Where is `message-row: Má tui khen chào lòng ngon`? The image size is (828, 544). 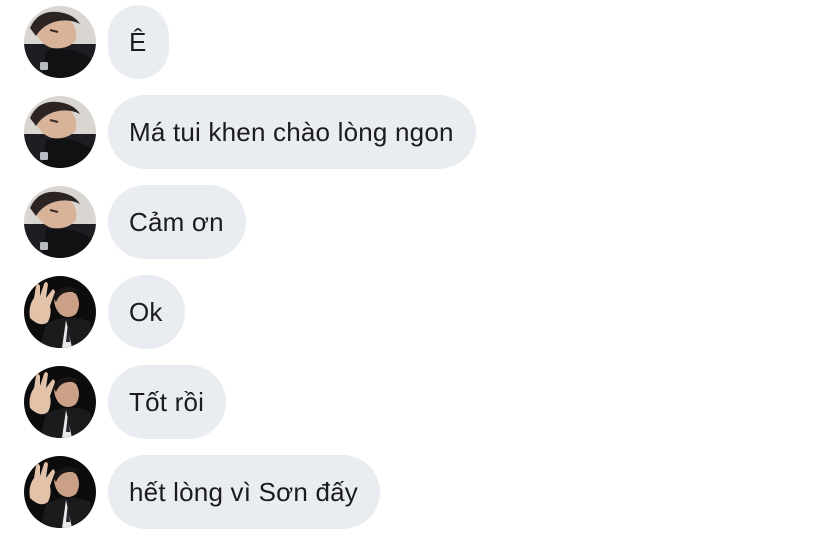 message-row: Má tui khen chào lòng ngon is located at coordinates (250, 132).